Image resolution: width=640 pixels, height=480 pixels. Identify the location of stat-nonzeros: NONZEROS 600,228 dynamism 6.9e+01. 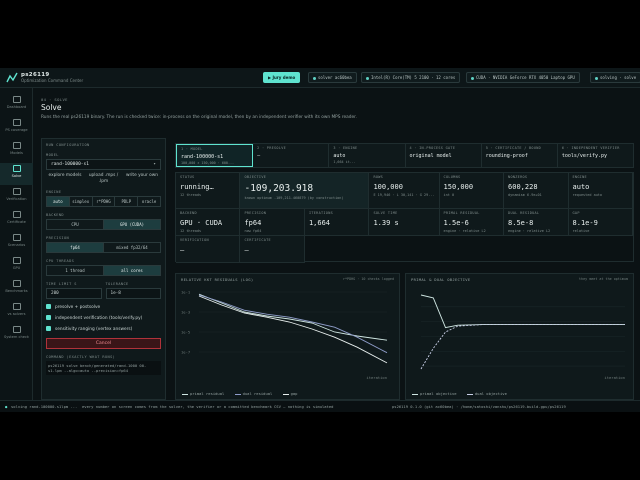
(536, 191).